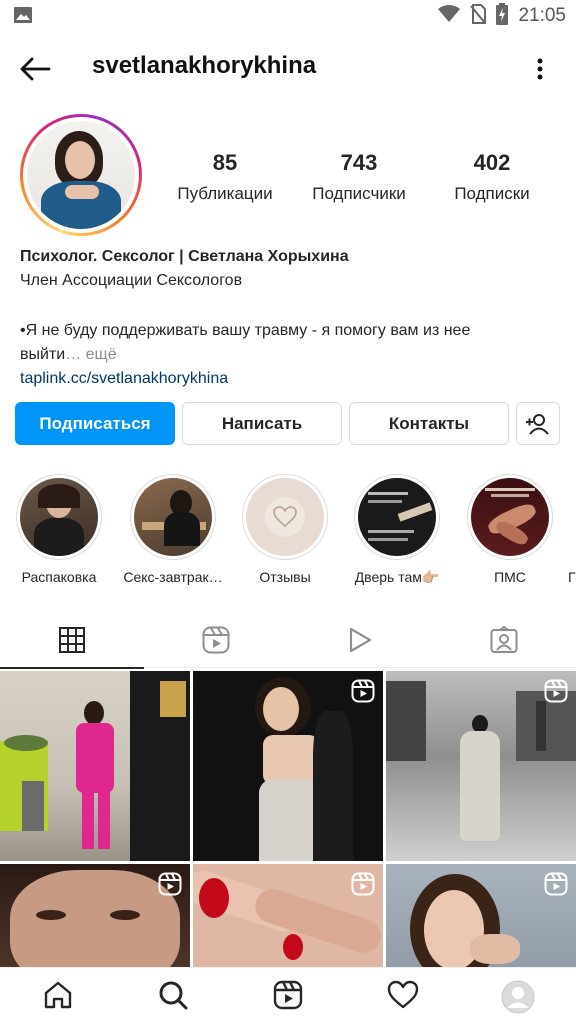  Describe the element at coordinates (542, 15) in the screenshot. I see `status-time: 21:05` at that location.